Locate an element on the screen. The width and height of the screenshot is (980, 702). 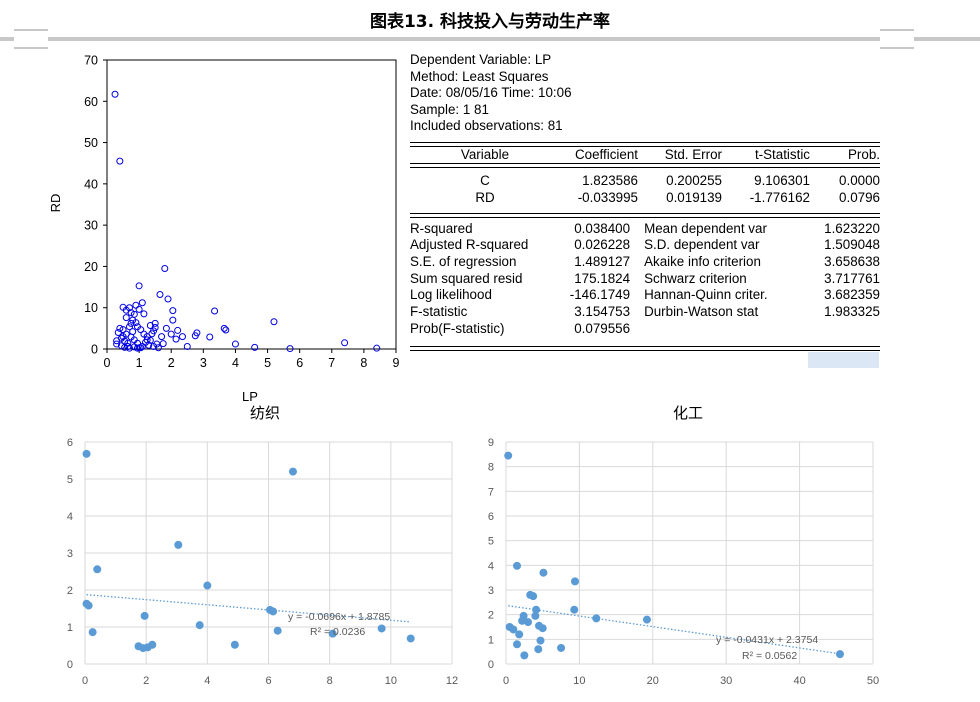
eviews-plot-frame is located at coordinates (251, 204).